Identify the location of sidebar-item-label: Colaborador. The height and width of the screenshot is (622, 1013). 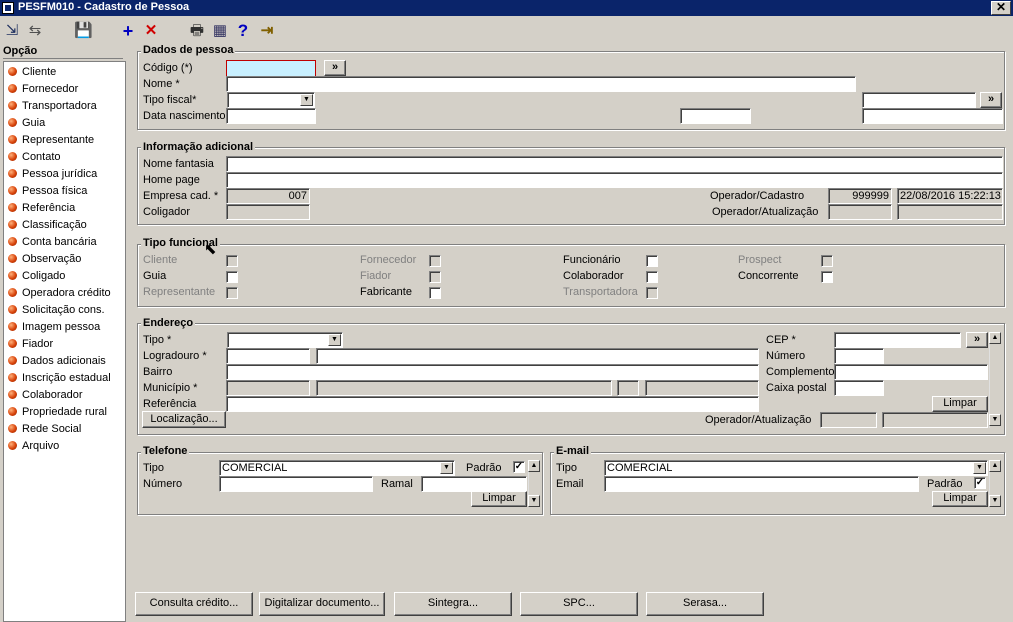
(52, 395).